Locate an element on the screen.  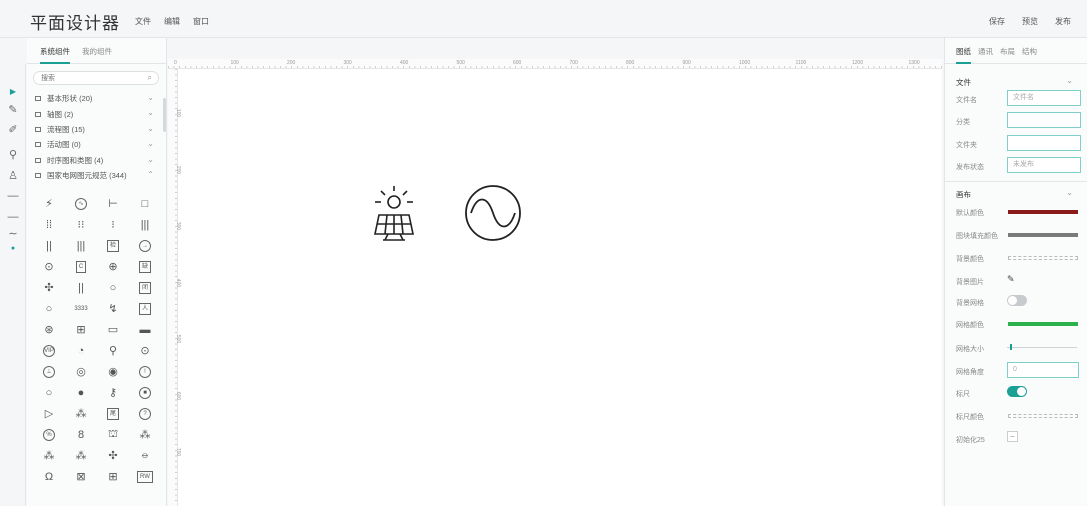
category-item: 时序图和类图 (4) ⌄ is located at coordinates (97, 160).